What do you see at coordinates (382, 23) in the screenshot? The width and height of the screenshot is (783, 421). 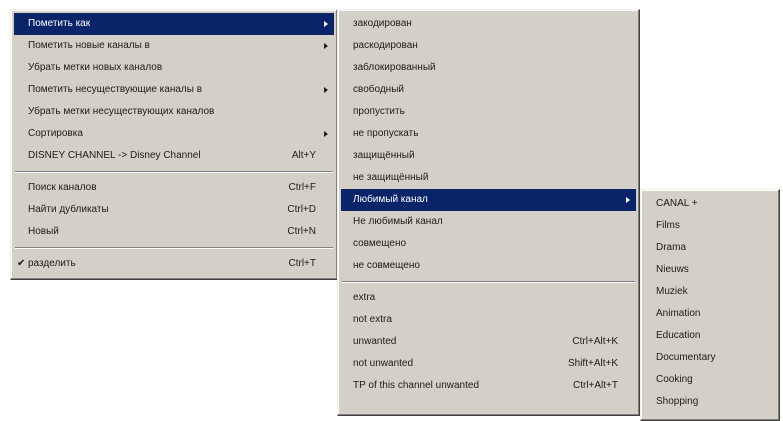 I see `menu-item-label: закодирован` at bounding box center [382, 23].